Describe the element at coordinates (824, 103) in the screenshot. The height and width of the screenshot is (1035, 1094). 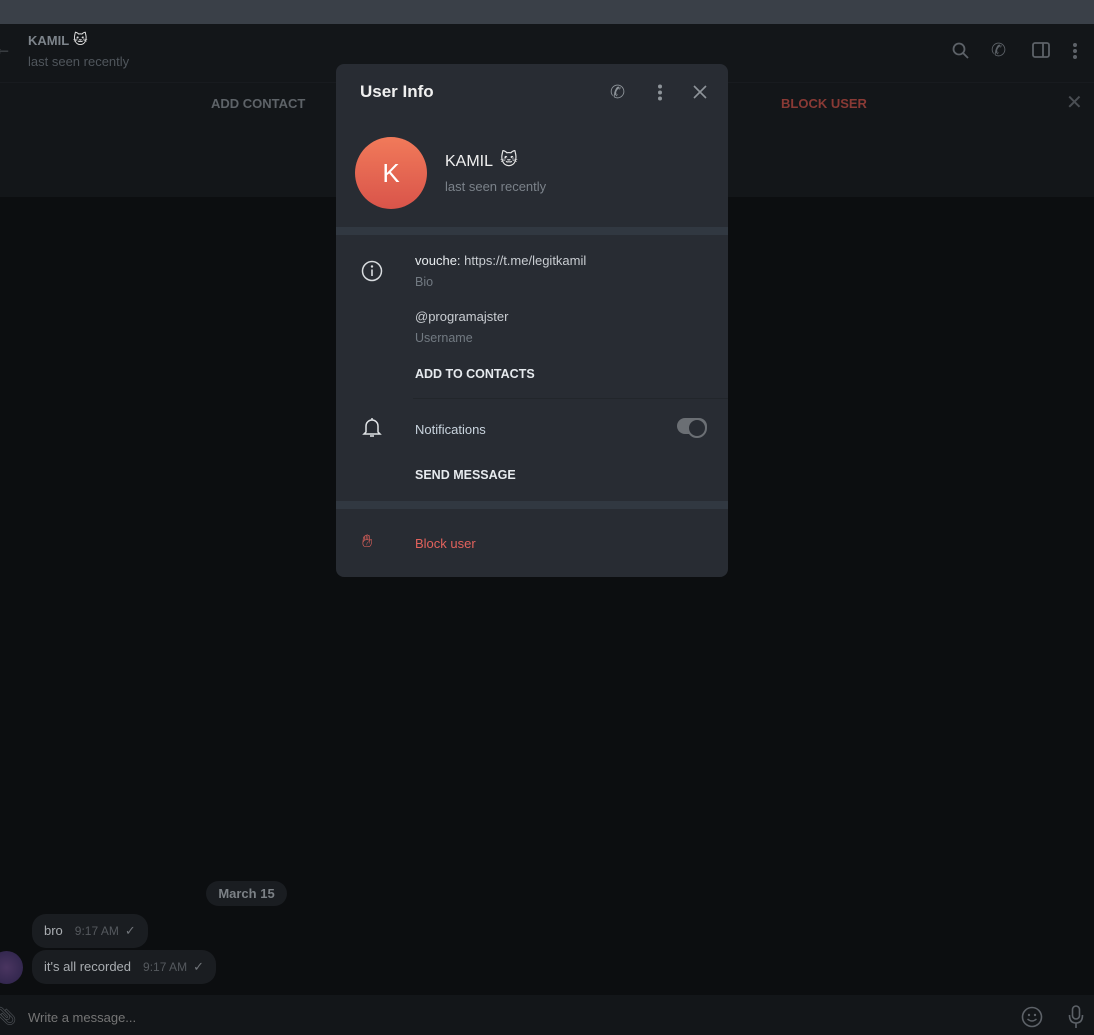
I see `block-user-button: BLOCK USER` at that location.